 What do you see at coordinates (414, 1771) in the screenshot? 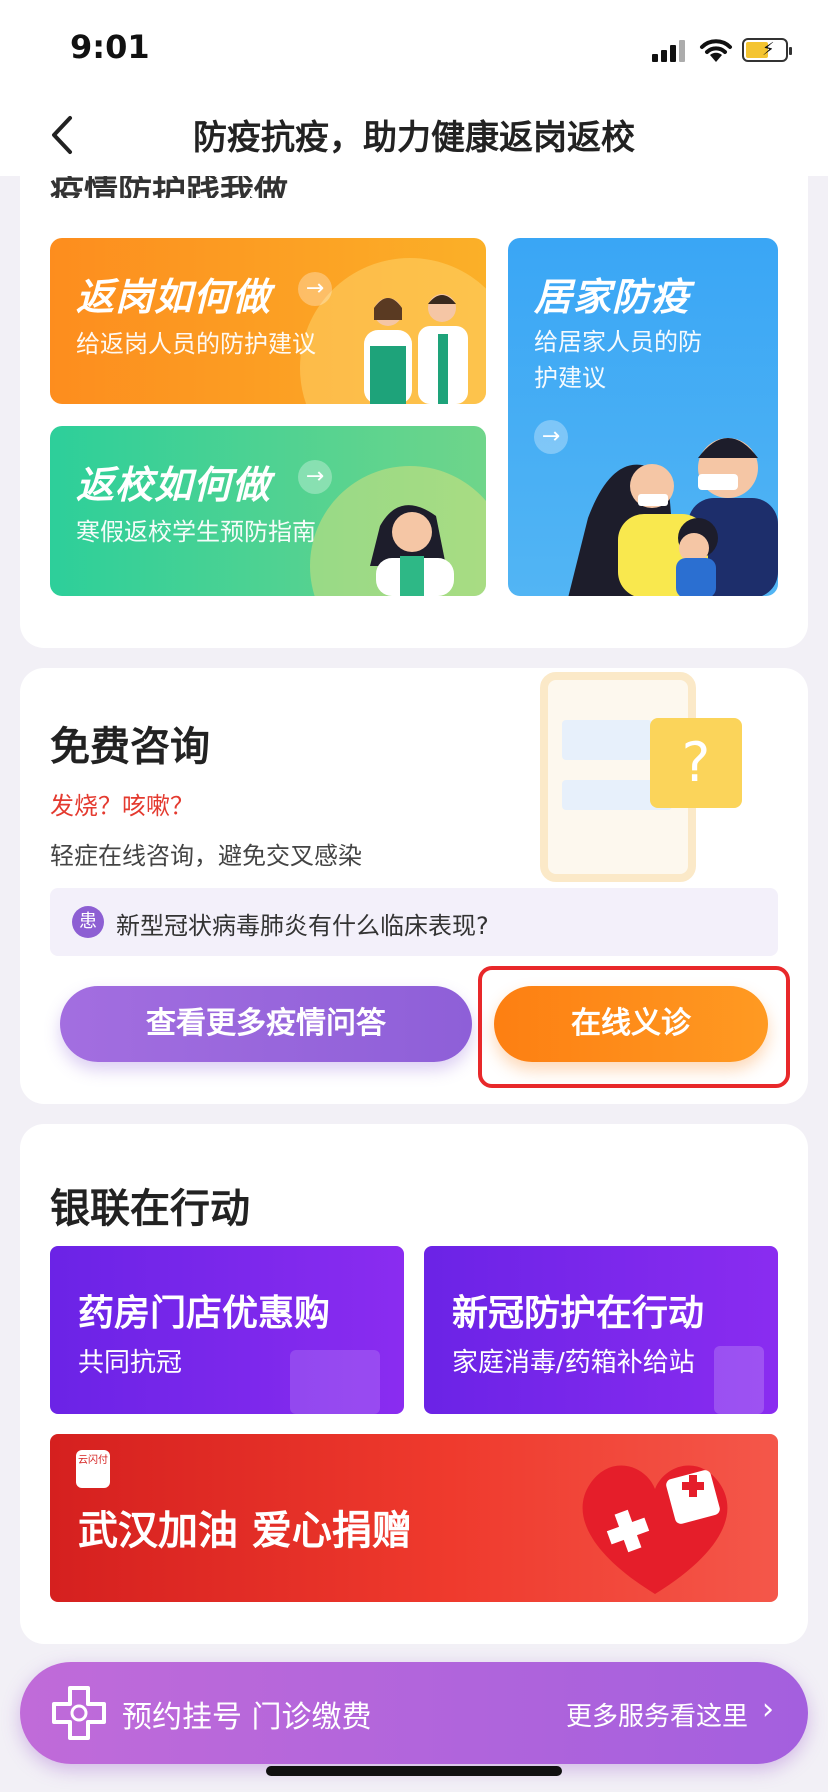
I see `home-indicator` at bounding box center [414, 1771].